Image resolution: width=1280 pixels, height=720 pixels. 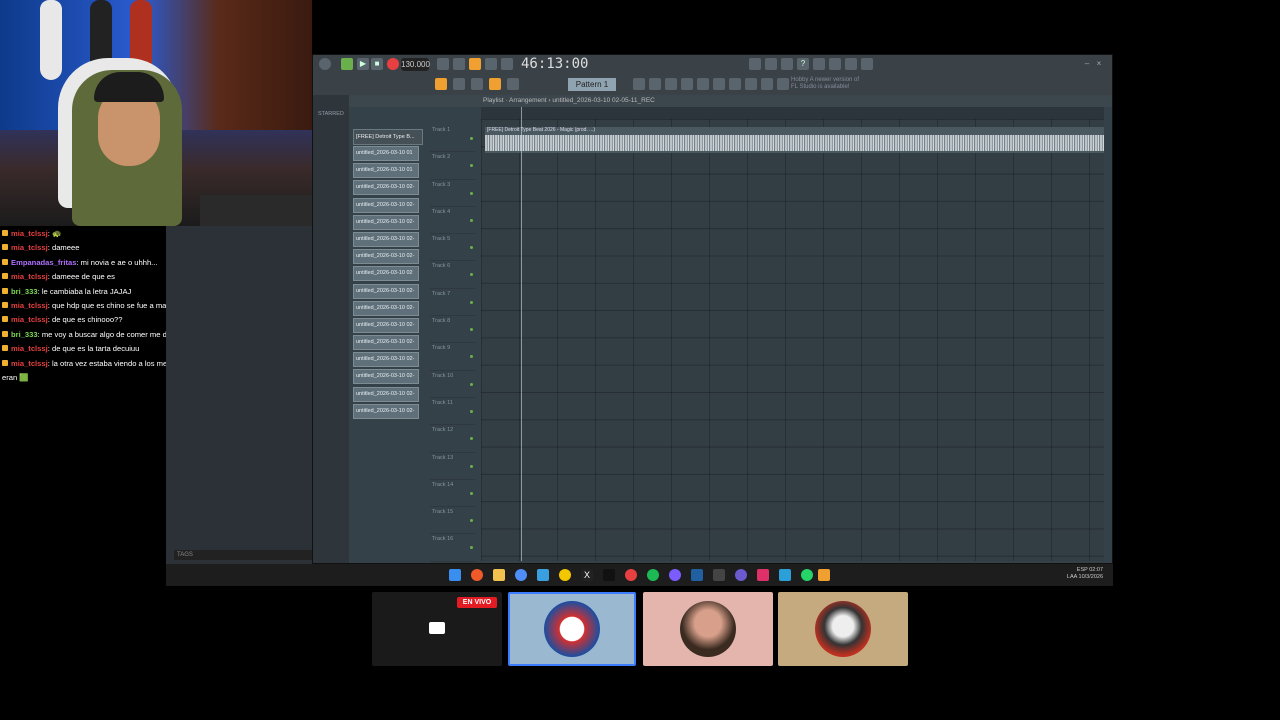 What do you see at coordinates (325, 64) in the screenshot?
I see `menu-icon` at bounding box center [325, 64].